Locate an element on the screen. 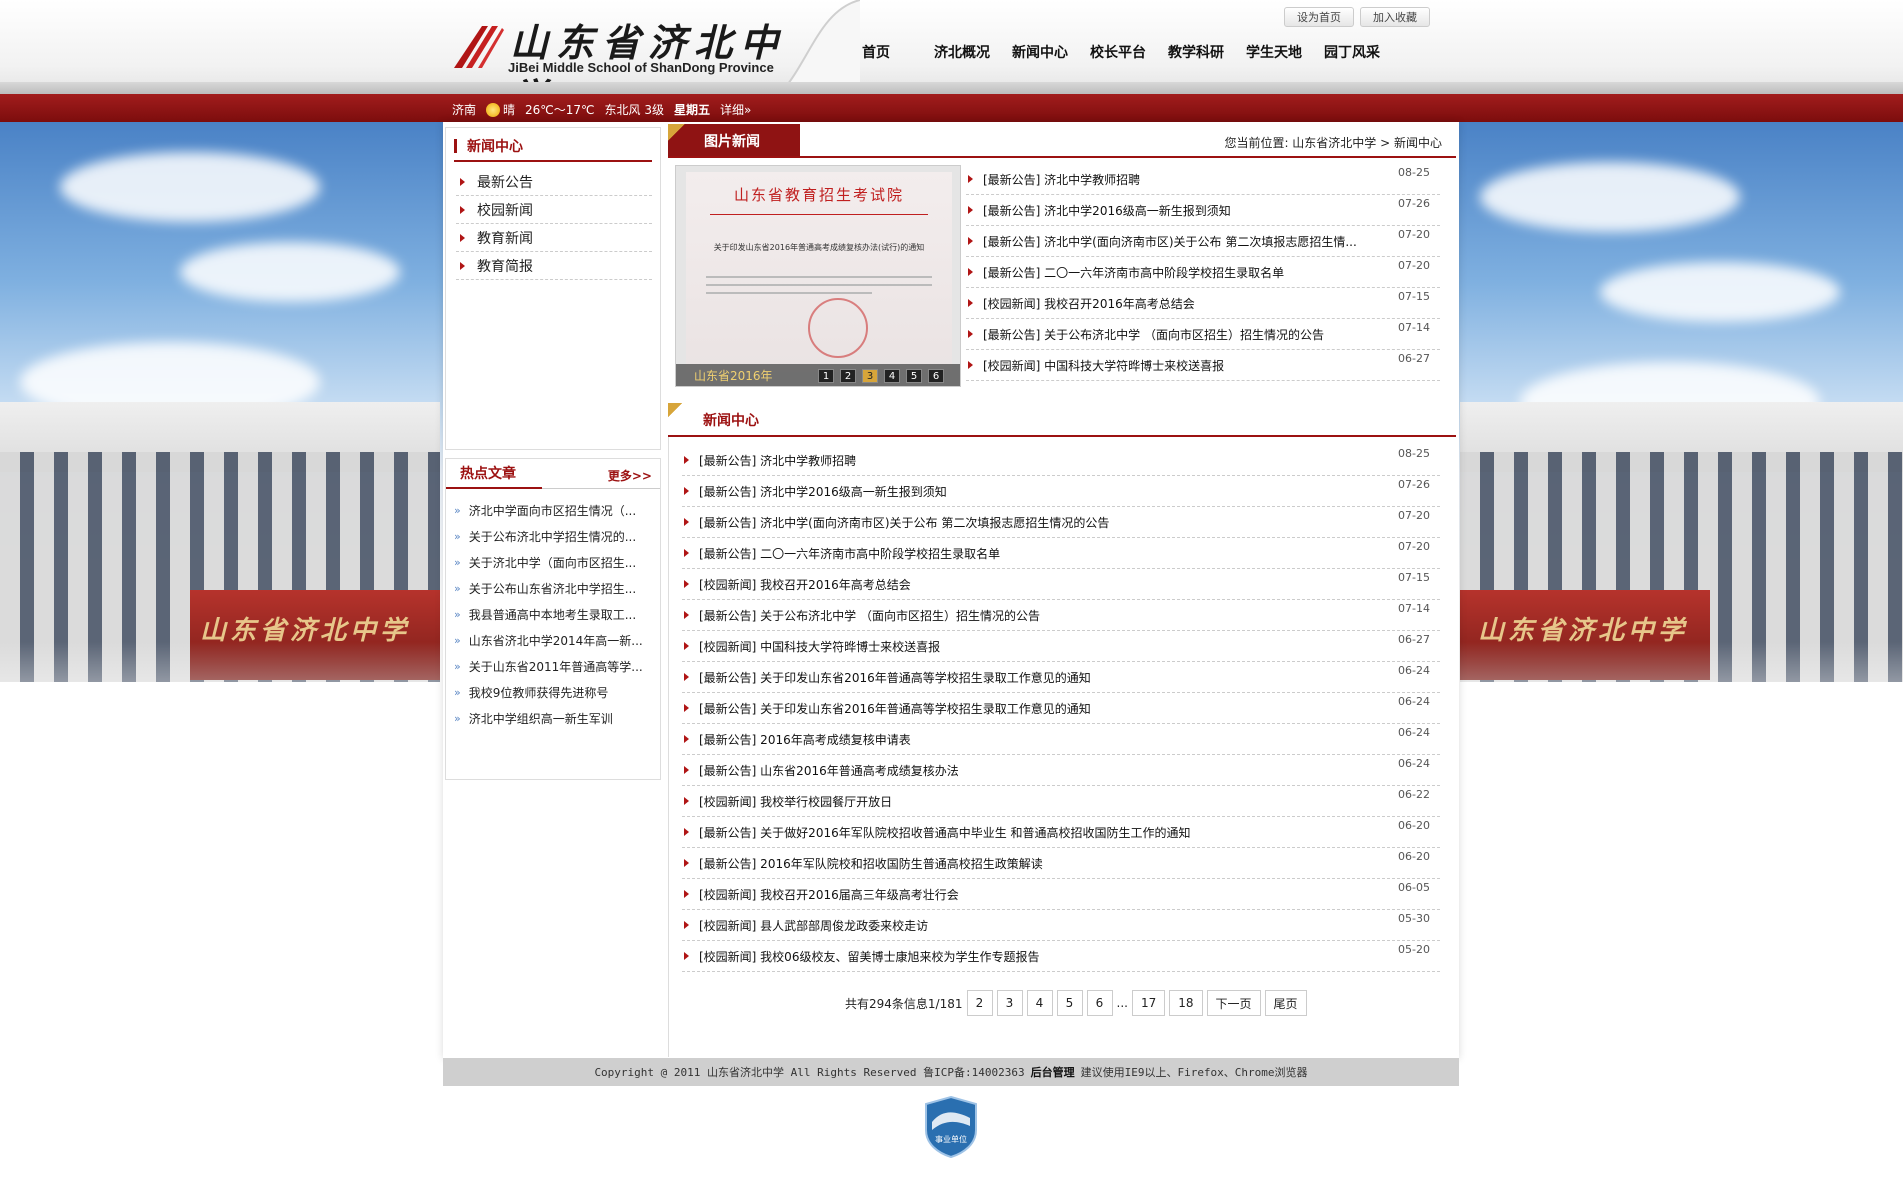  list-item: [校园新闻] 县人武部部周俊龙政委来校走访 05-30 is located at coordinates (1061, 925).